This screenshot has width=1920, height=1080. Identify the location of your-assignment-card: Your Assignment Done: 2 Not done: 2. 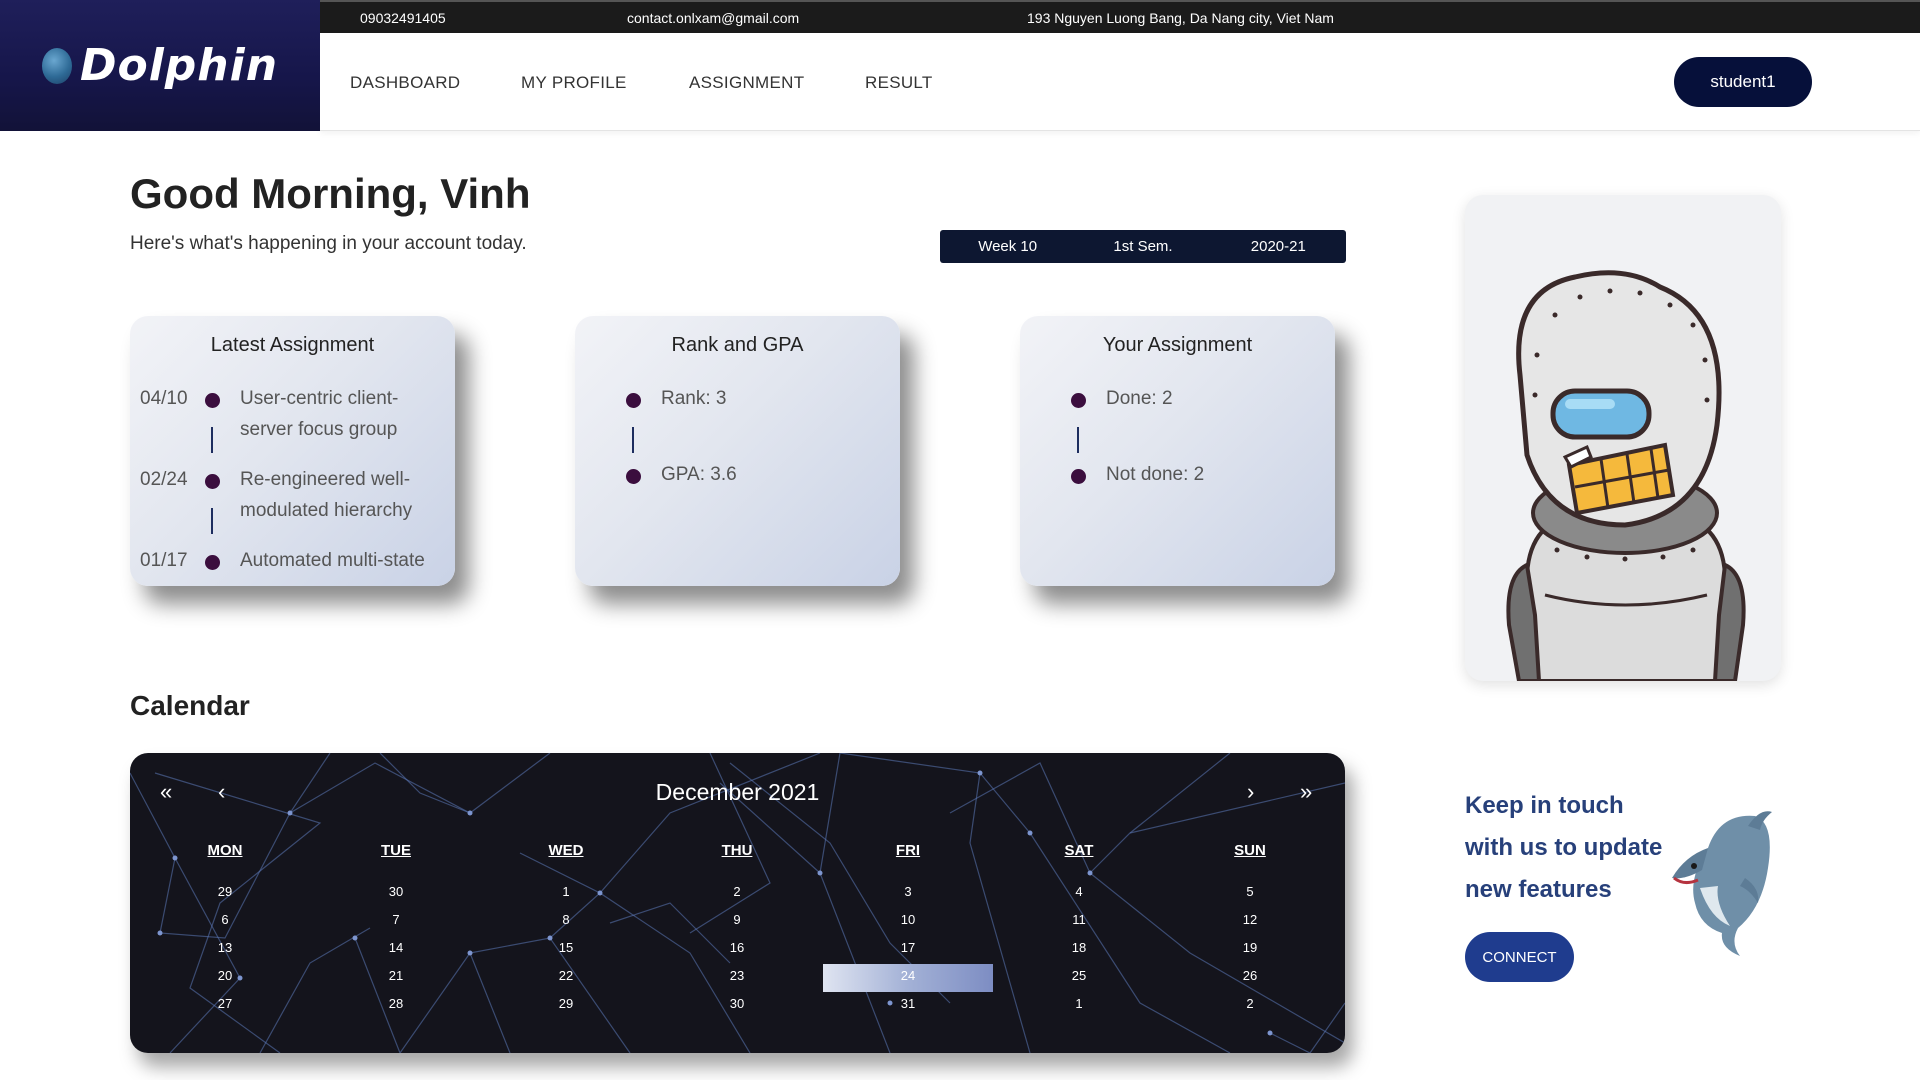
(1177, 451).